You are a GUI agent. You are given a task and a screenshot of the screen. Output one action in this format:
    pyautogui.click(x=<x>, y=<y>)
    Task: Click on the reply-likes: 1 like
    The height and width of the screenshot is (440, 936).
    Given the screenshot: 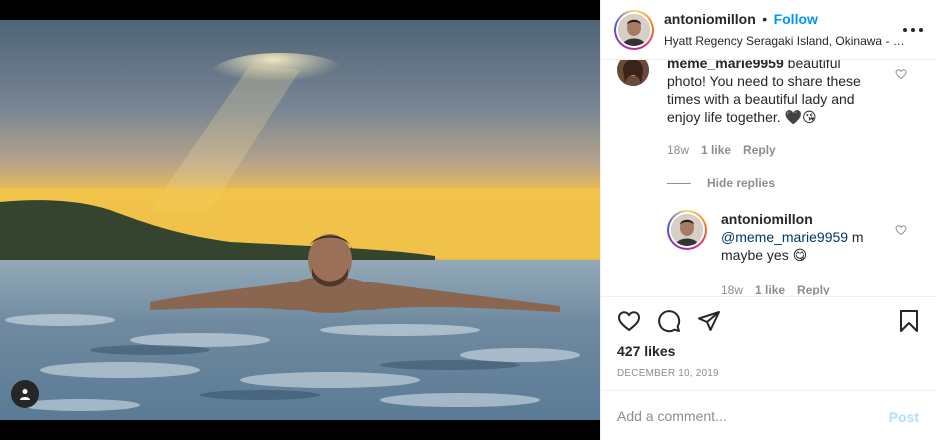 What is the action you would take?
    pyautogui.click(x=770, y=289)
    